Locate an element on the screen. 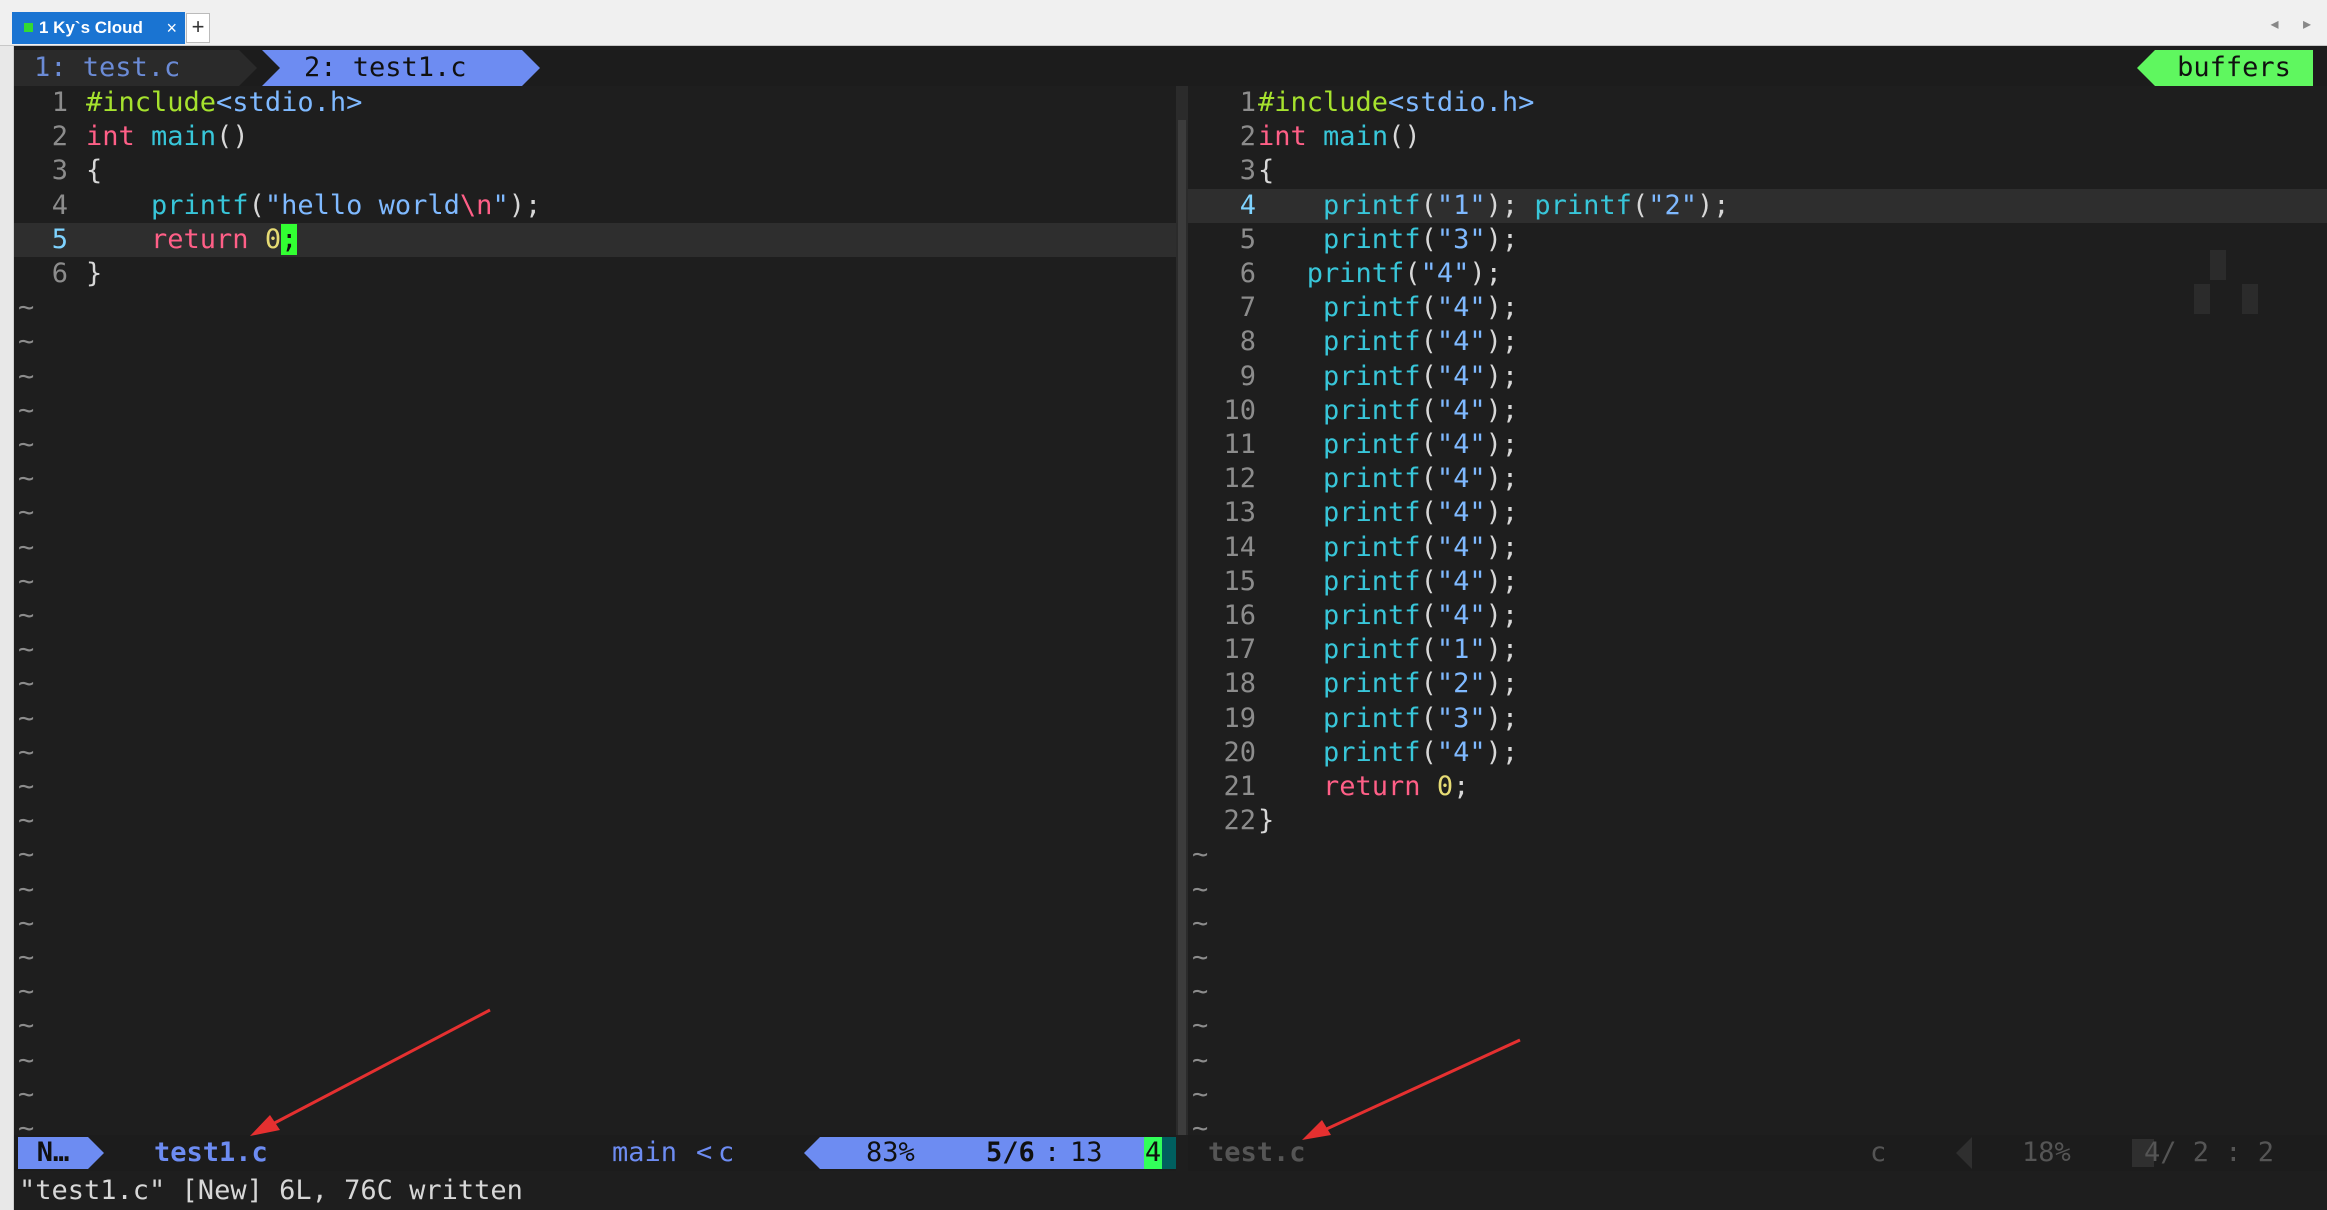  code-line: 12 printf("4"); is located at coordinates (1757, 479).